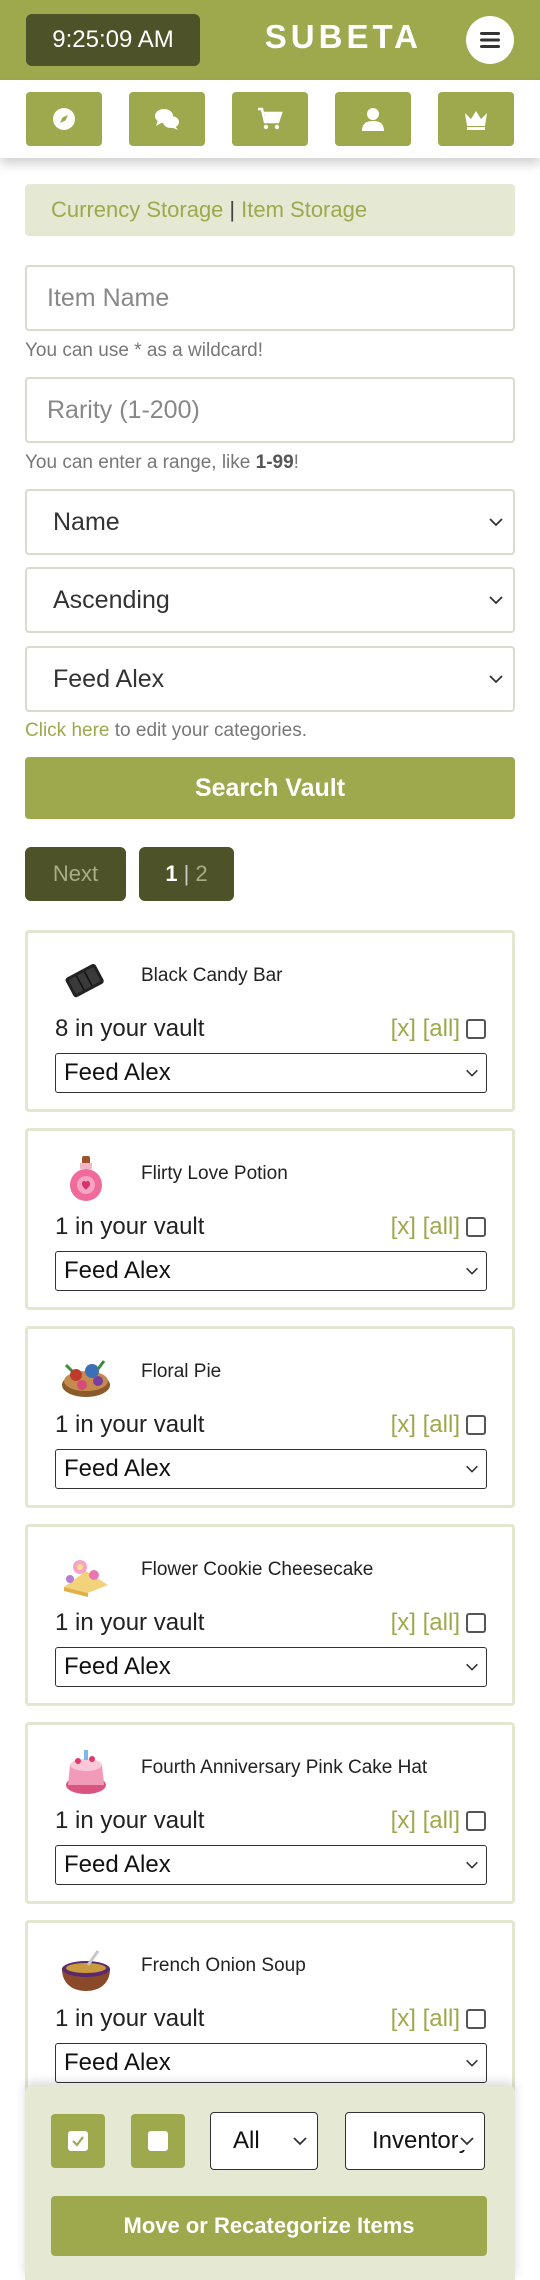  I want to click on sort-field-select: Name, so click(270, 522).